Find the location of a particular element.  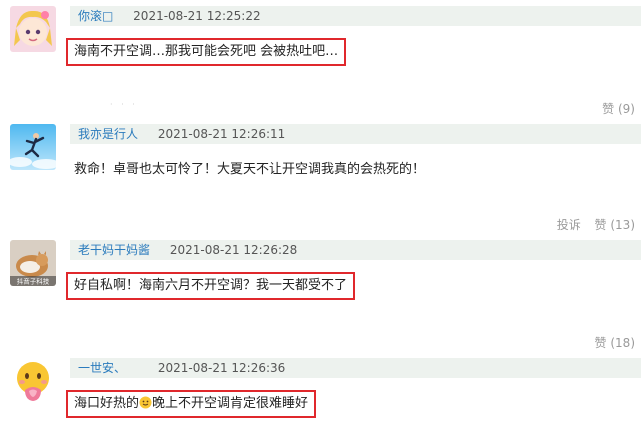

comment-text: 救命！卓哥也太可怜了！大夏天不让开空调我真的会热死的！ is located at coordinates (250, 169).